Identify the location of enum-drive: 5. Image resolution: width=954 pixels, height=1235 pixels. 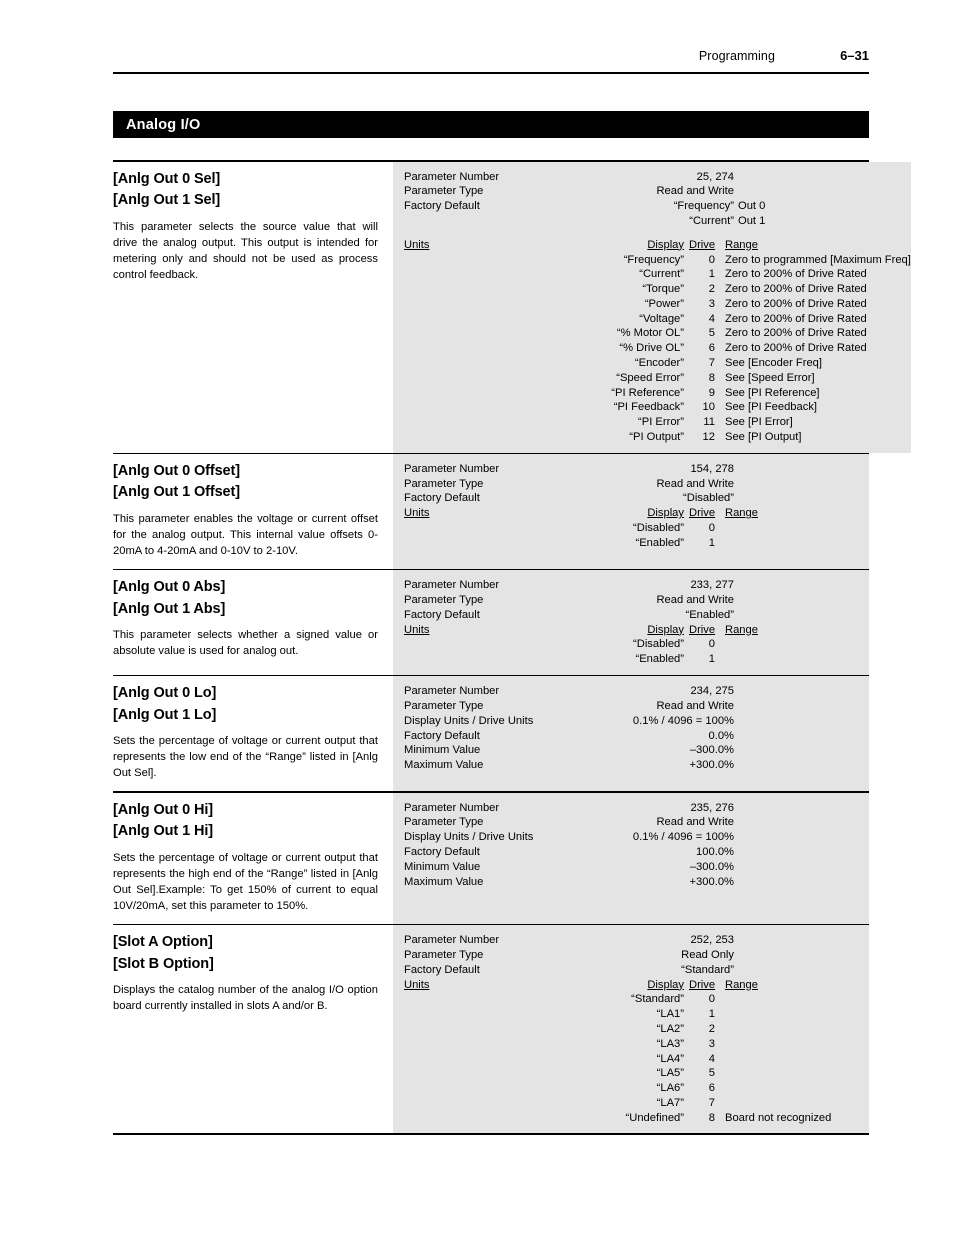
(711, 333).